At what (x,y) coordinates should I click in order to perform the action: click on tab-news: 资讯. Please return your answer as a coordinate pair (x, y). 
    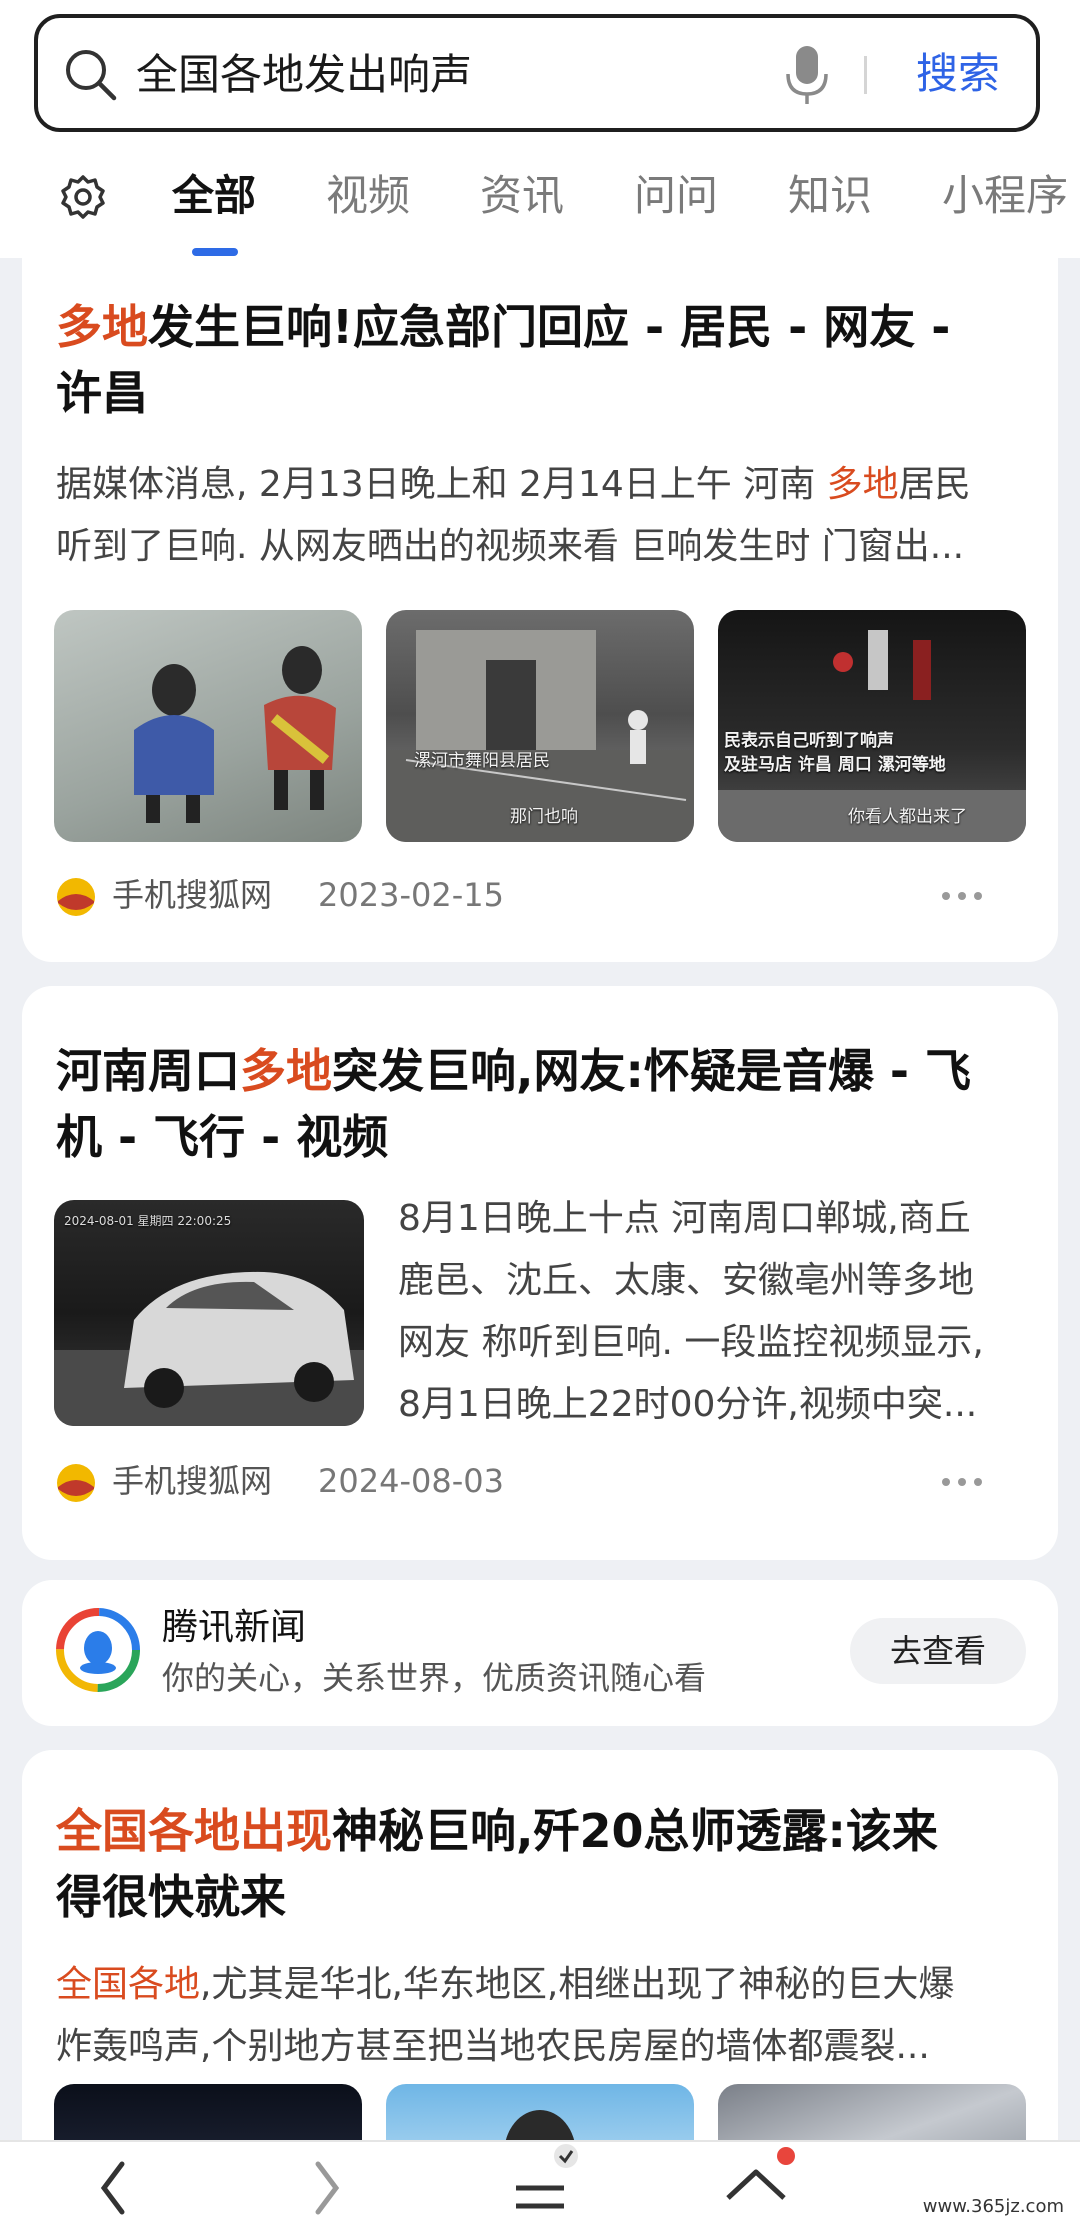
    Looking at the image, I should click on (522, 196).